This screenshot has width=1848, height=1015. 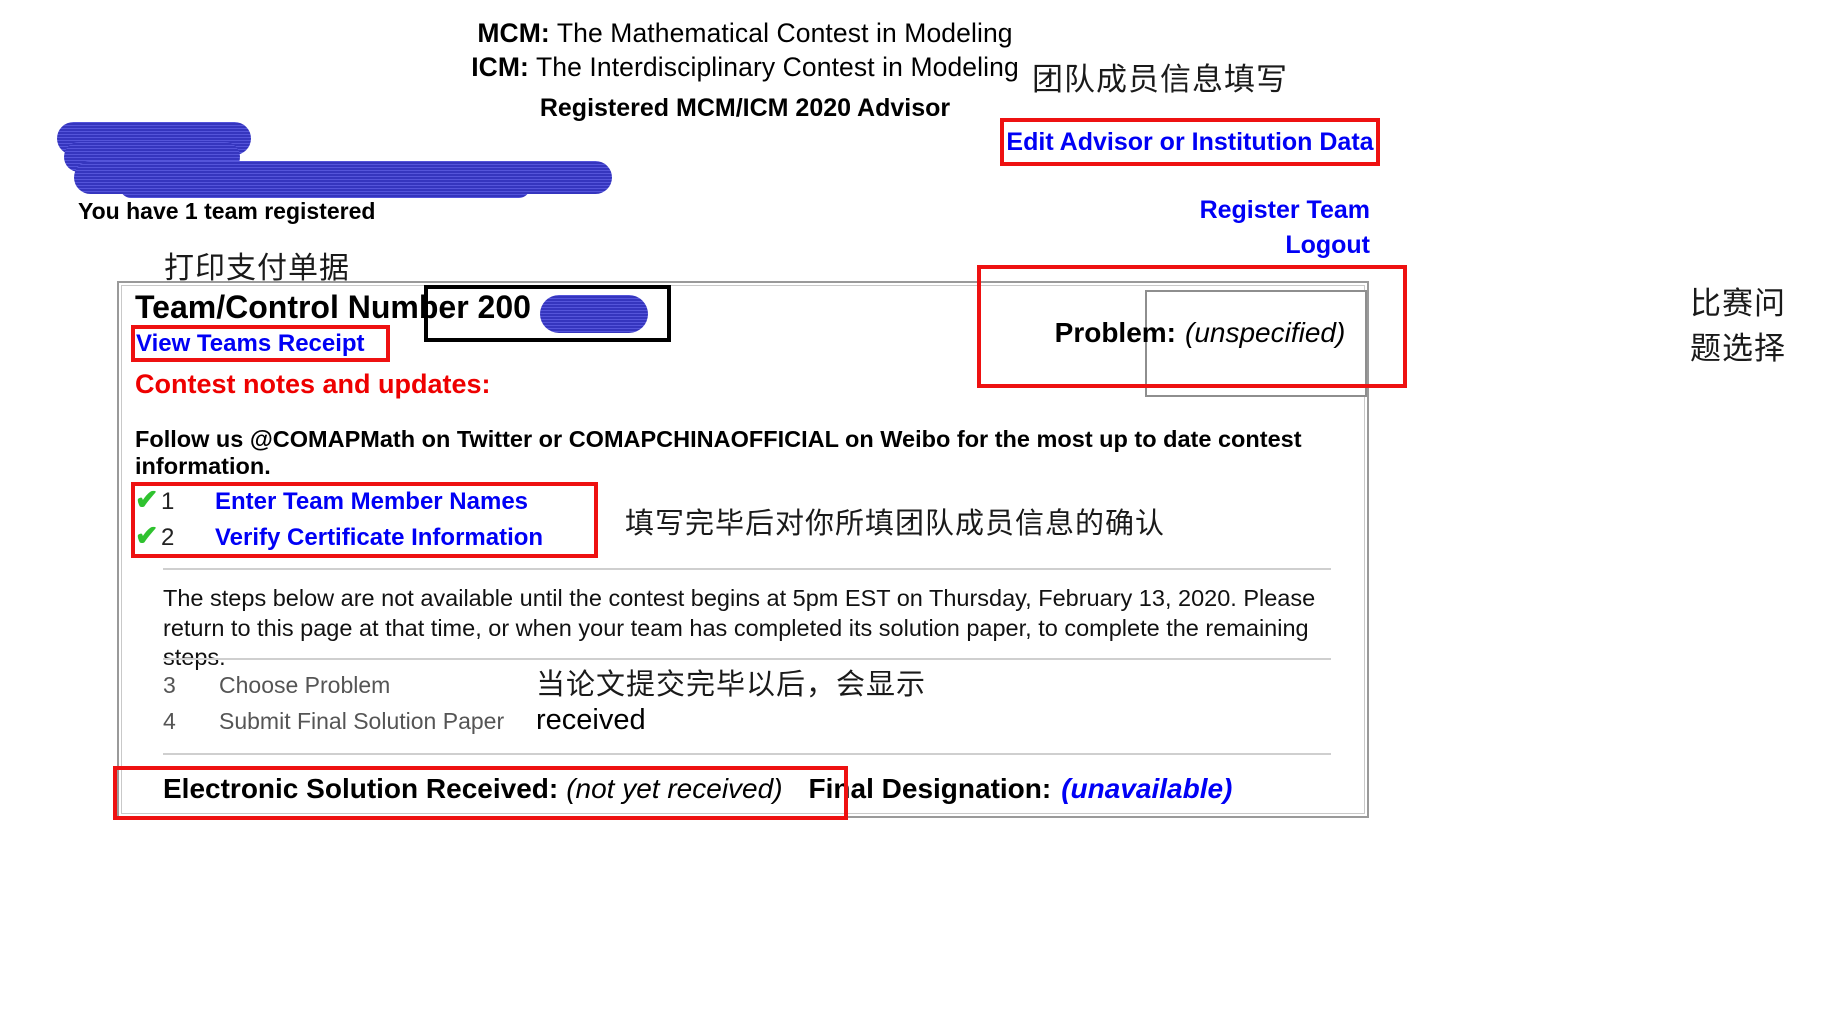 I want to click on step-number: 2, so click(x=168, y=537).